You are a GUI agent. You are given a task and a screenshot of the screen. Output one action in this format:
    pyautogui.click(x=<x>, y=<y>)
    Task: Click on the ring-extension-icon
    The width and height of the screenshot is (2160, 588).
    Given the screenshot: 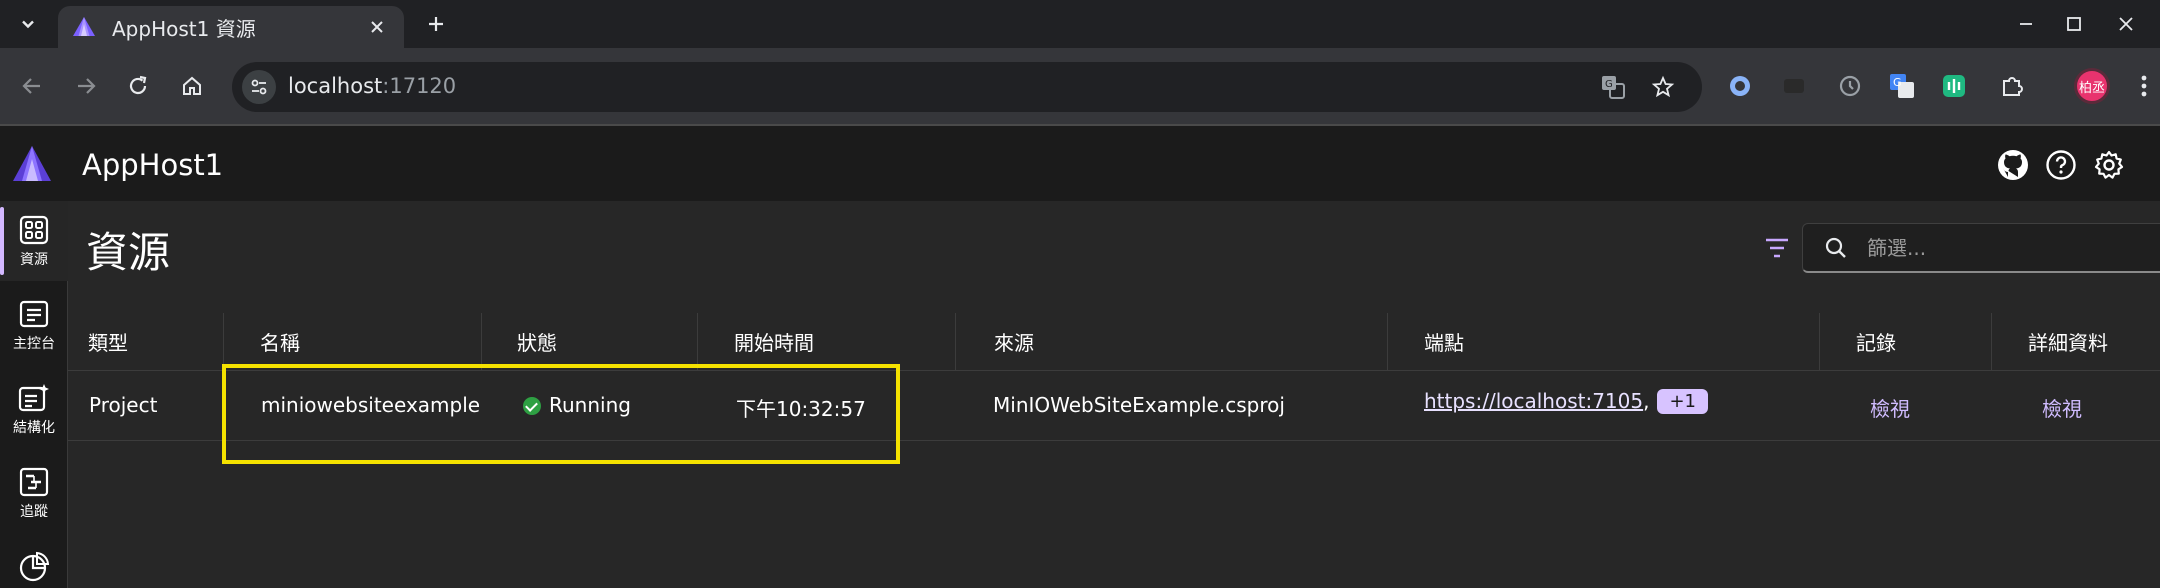 What is the action you would take?
    pyautogui.click(x=1740, y=86)
    